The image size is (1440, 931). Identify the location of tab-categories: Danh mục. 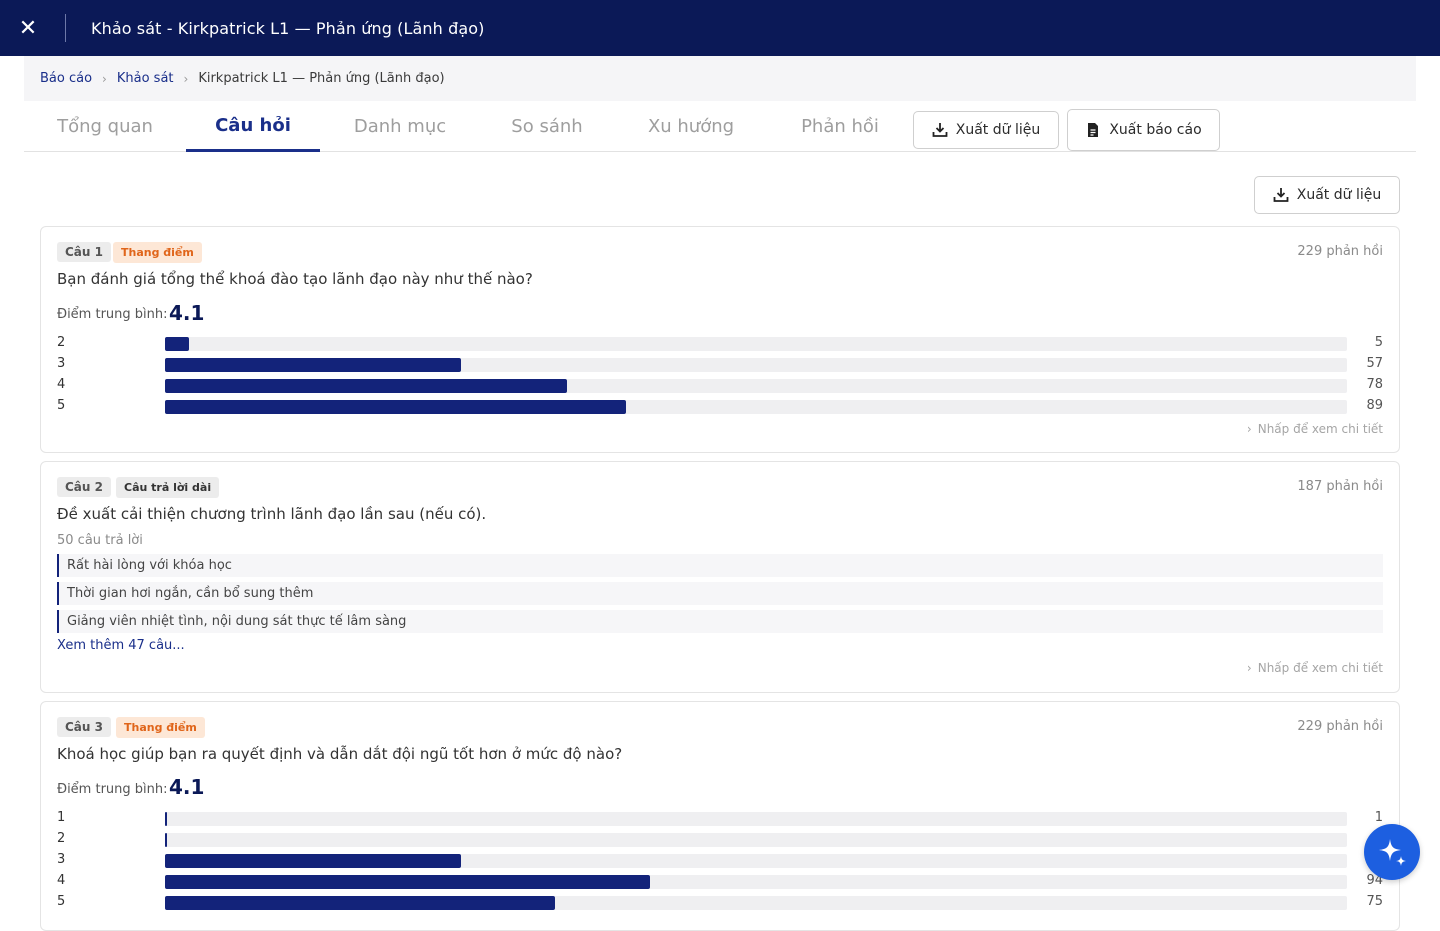
(400, 126).